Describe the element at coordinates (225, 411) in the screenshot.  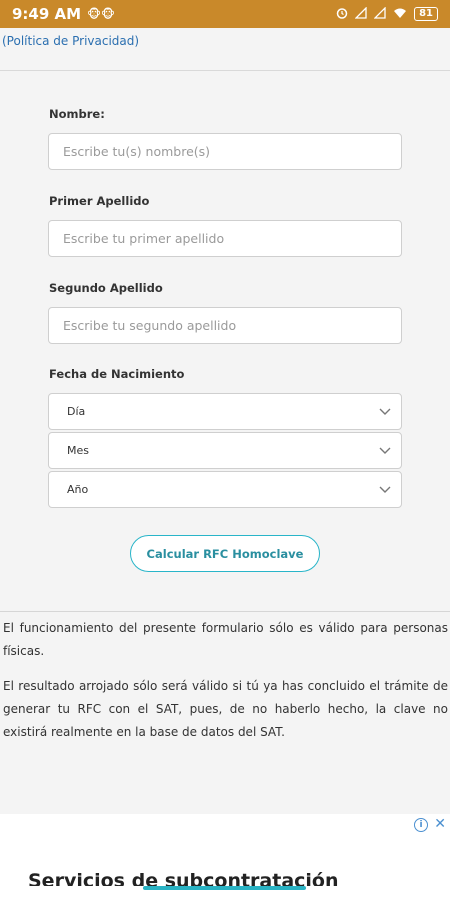
I see `dia-select: Día` at that location.